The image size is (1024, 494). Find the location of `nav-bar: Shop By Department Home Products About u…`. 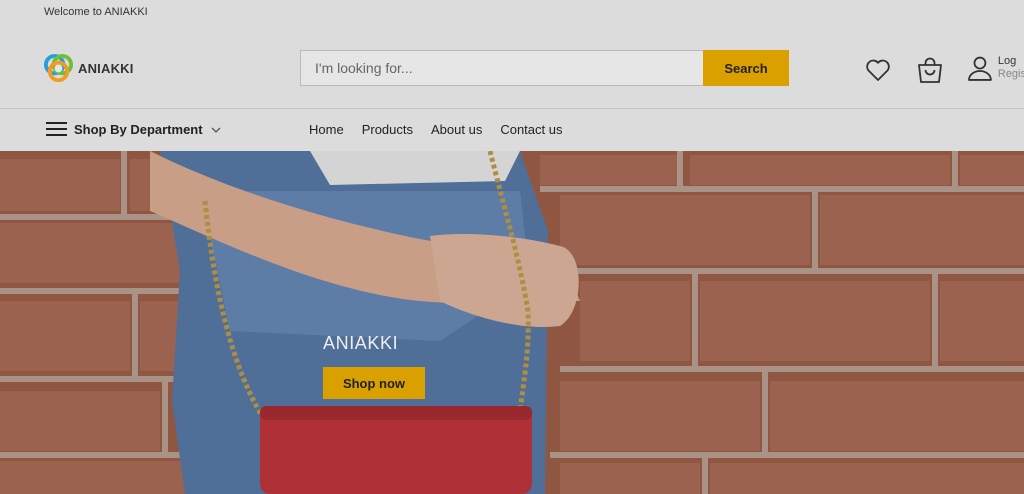

nav-bar: Shop By Department Home Products About u… is located at coordinates (512, 129).